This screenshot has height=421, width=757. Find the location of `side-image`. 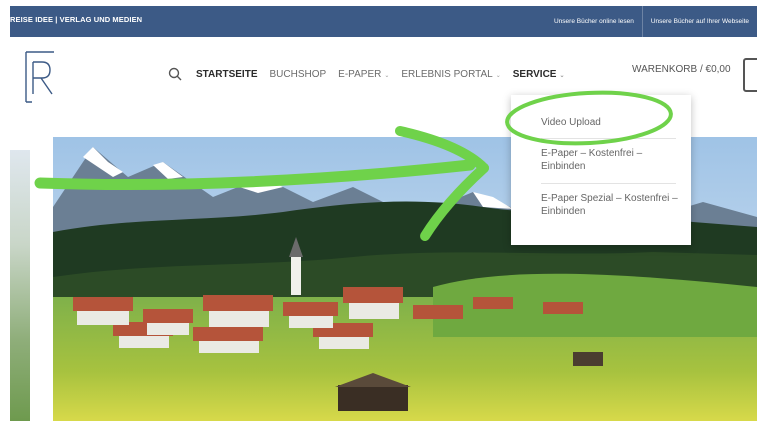

side-image is located at coordinates (20, 285).